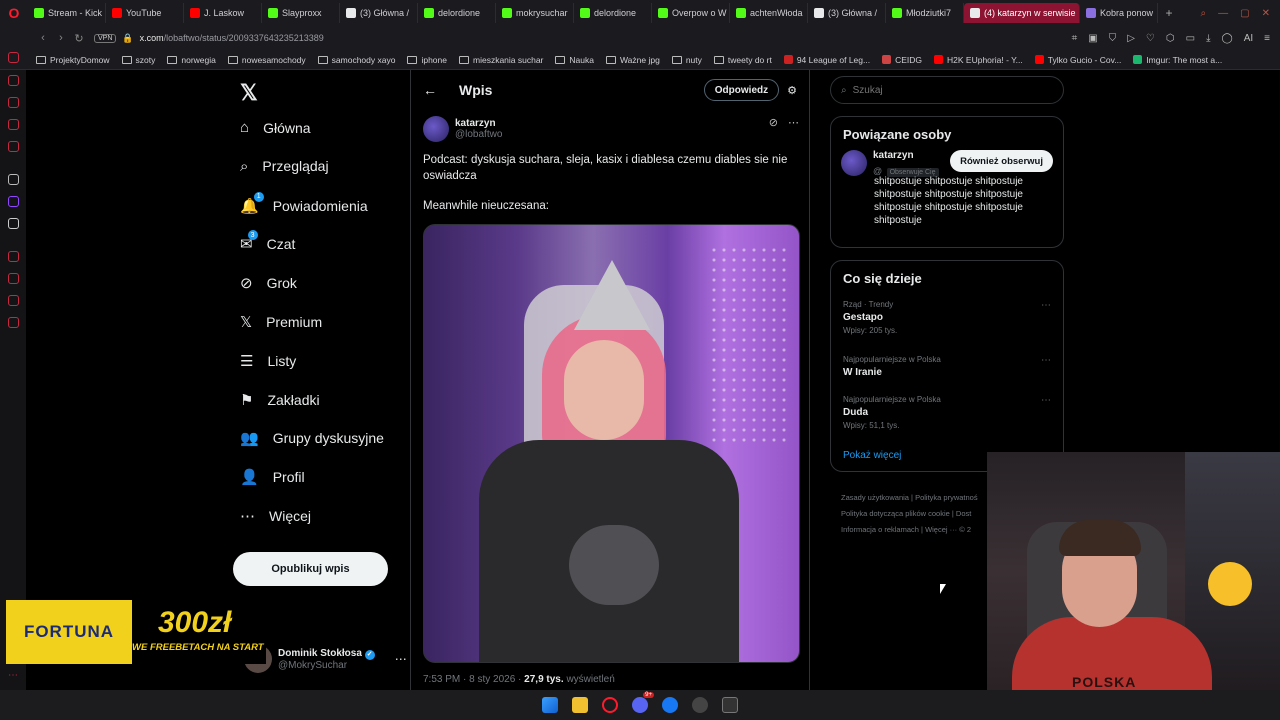  Describe the element at coordinates (632, 60) in the screenshot. I see `bookmark-item: Ważne jpg` at that location.